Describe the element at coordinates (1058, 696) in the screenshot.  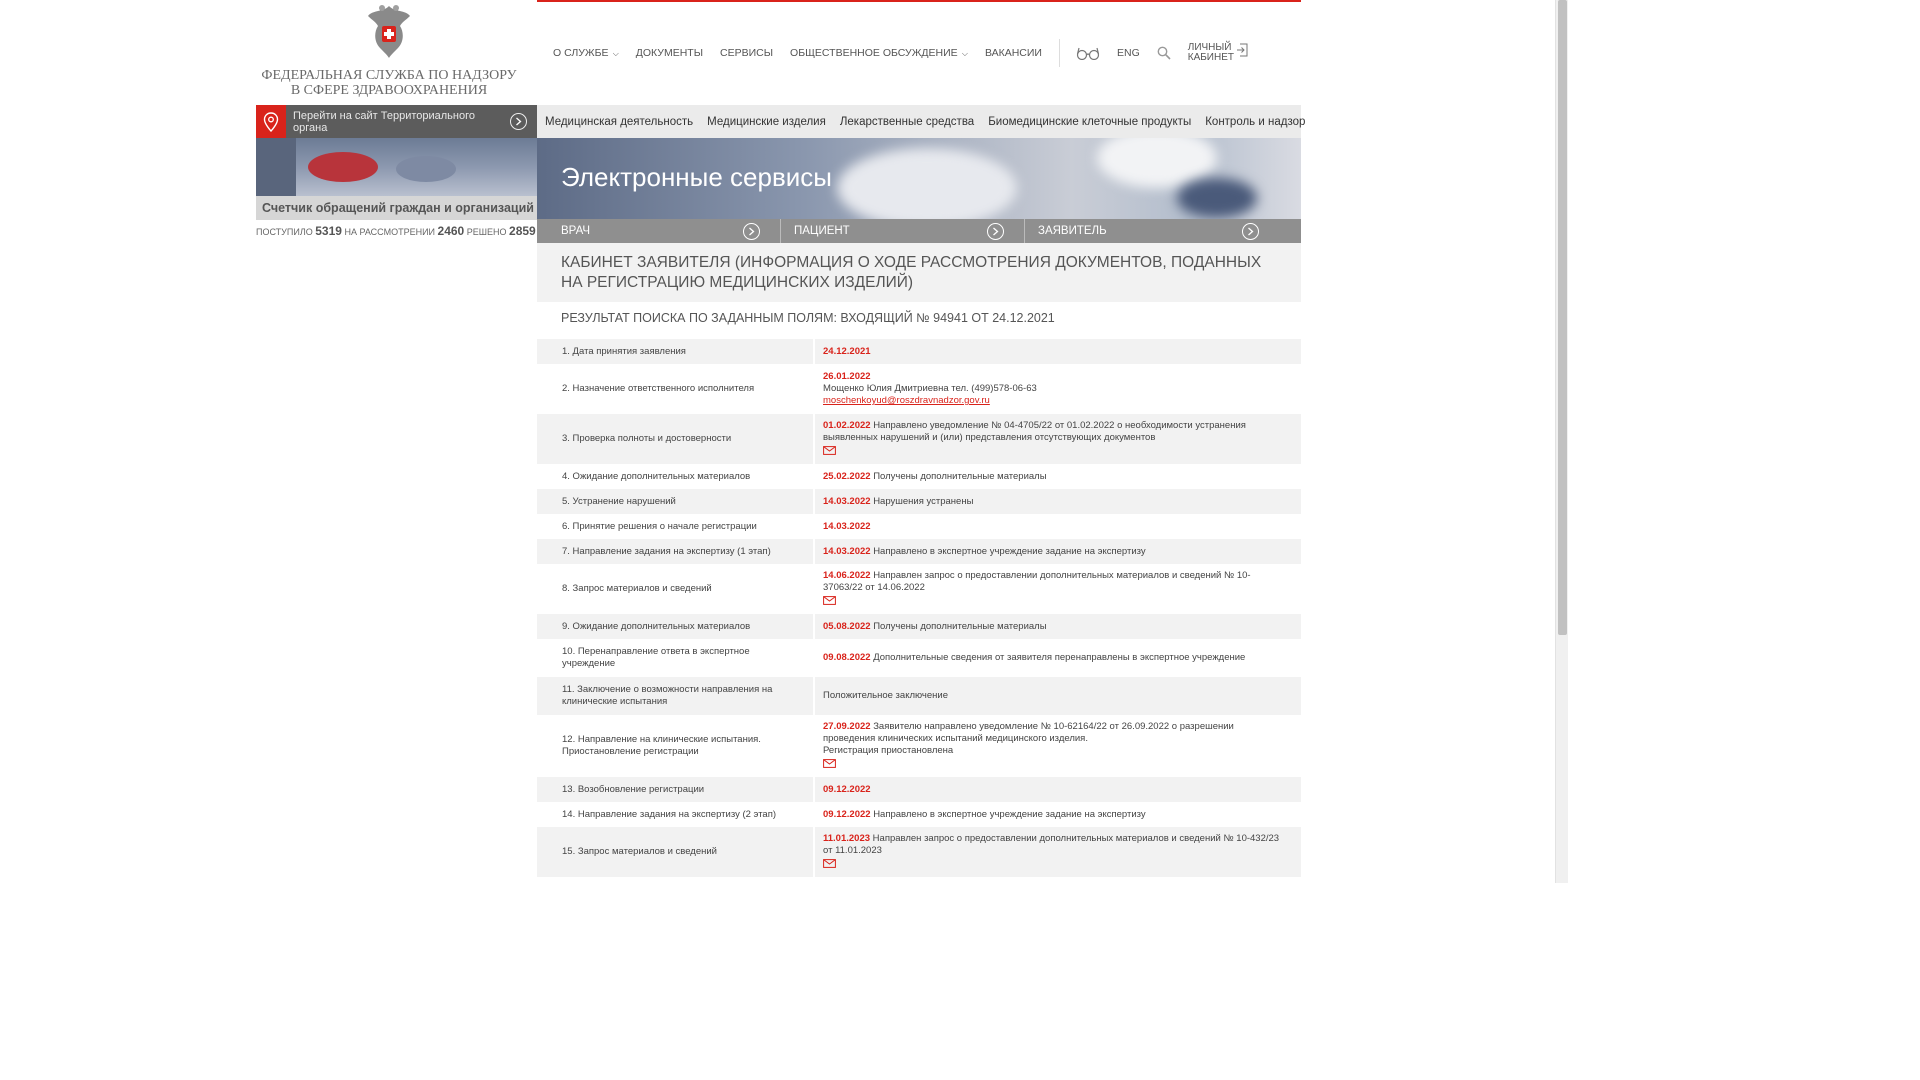
I see `stage-status: Положительное заключение` at that location.